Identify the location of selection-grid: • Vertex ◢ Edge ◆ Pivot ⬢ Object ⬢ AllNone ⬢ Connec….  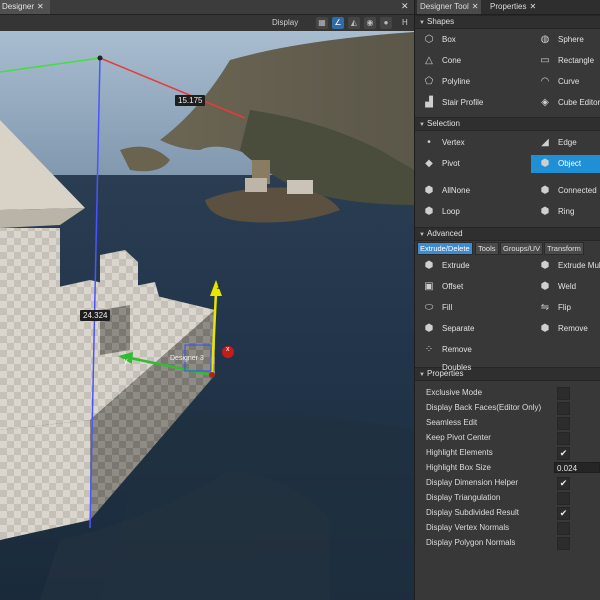
(507, 179).